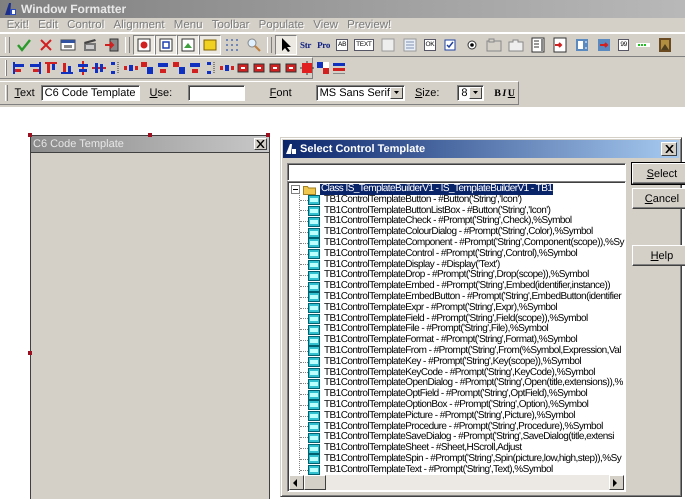  What do you see at coordinates (427, 93) in the screenshot?
I see `size-label: Size:` at bounding box center [427, 93].